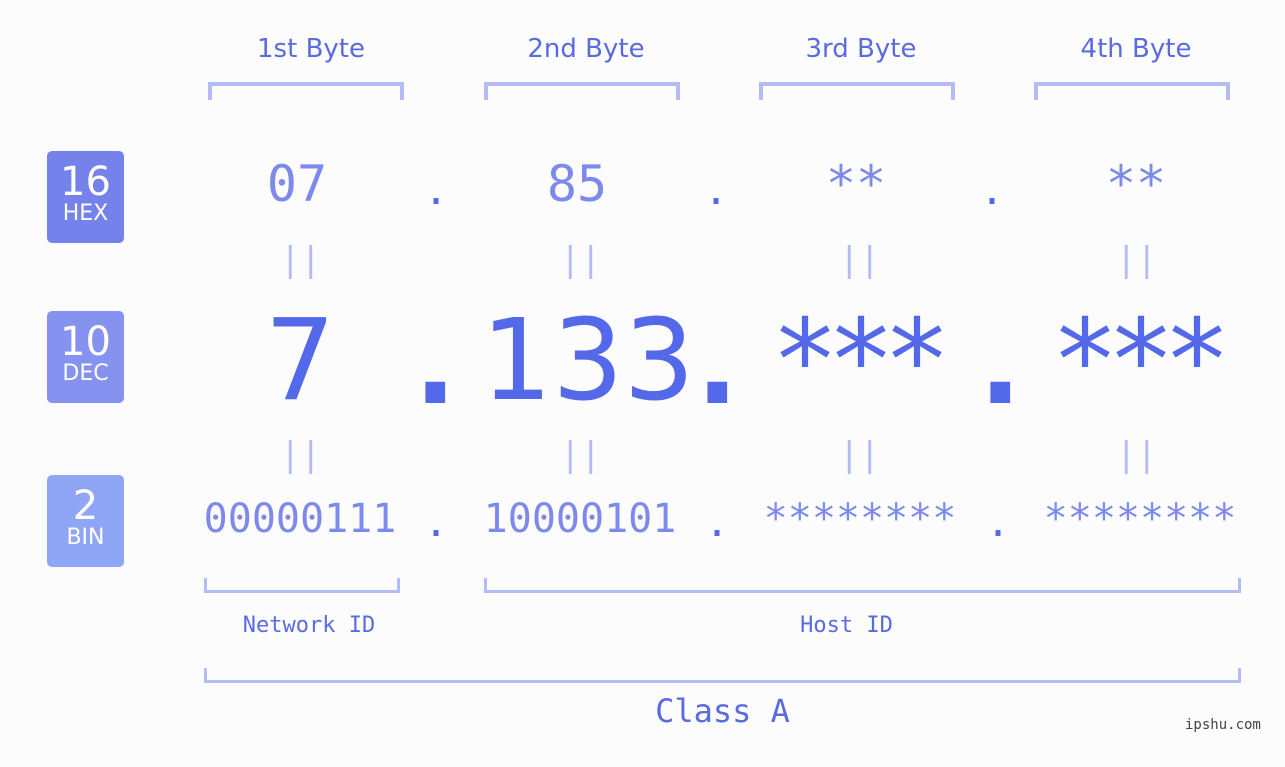 The image size is (1285, 767). Describe the element at coordinates (861, 361) in the screenshot. I see `dec-byte-3: ***` at that location.